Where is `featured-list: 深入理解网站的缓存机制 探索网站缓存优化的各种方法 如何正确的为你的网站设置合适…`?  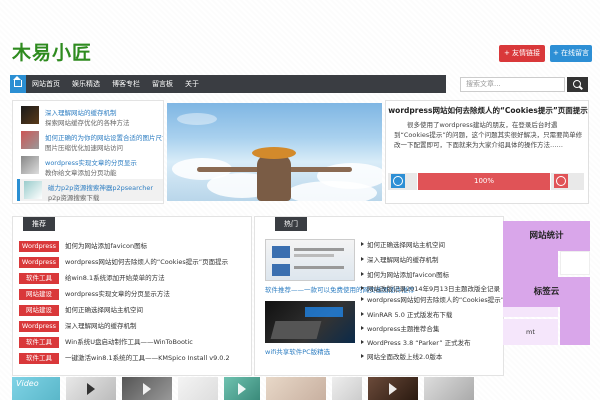
featured-list: 深入理解网站的缓存机制 探索网站缓存优化的各种方法 如何正确的为你的网站设置合适… is located at coordinates (88, 152).